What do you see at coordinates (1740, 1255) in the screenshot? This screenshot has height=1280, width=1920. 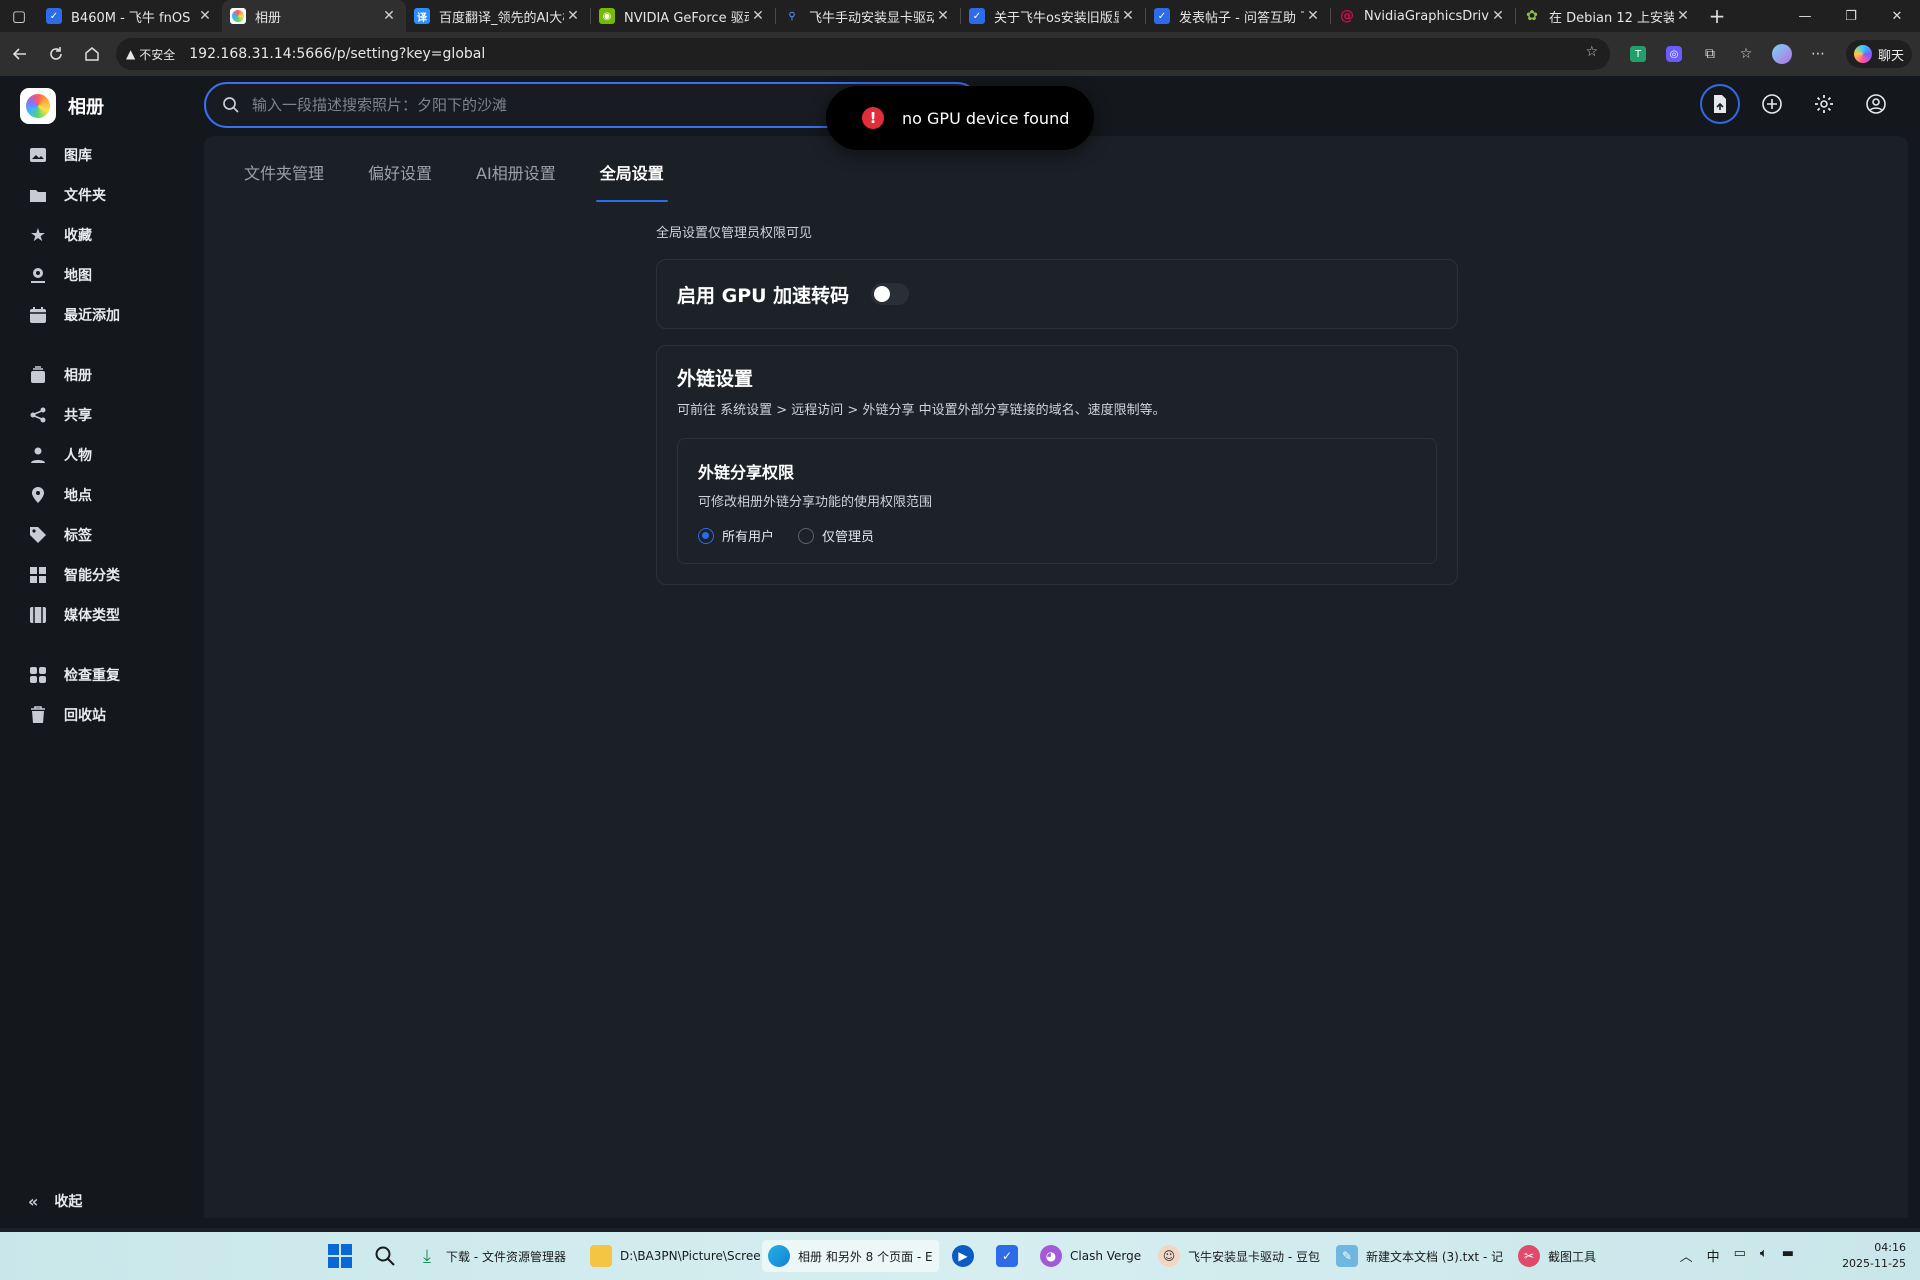 I see `network-icon: ▭` at bounding box center [1740, 1255].